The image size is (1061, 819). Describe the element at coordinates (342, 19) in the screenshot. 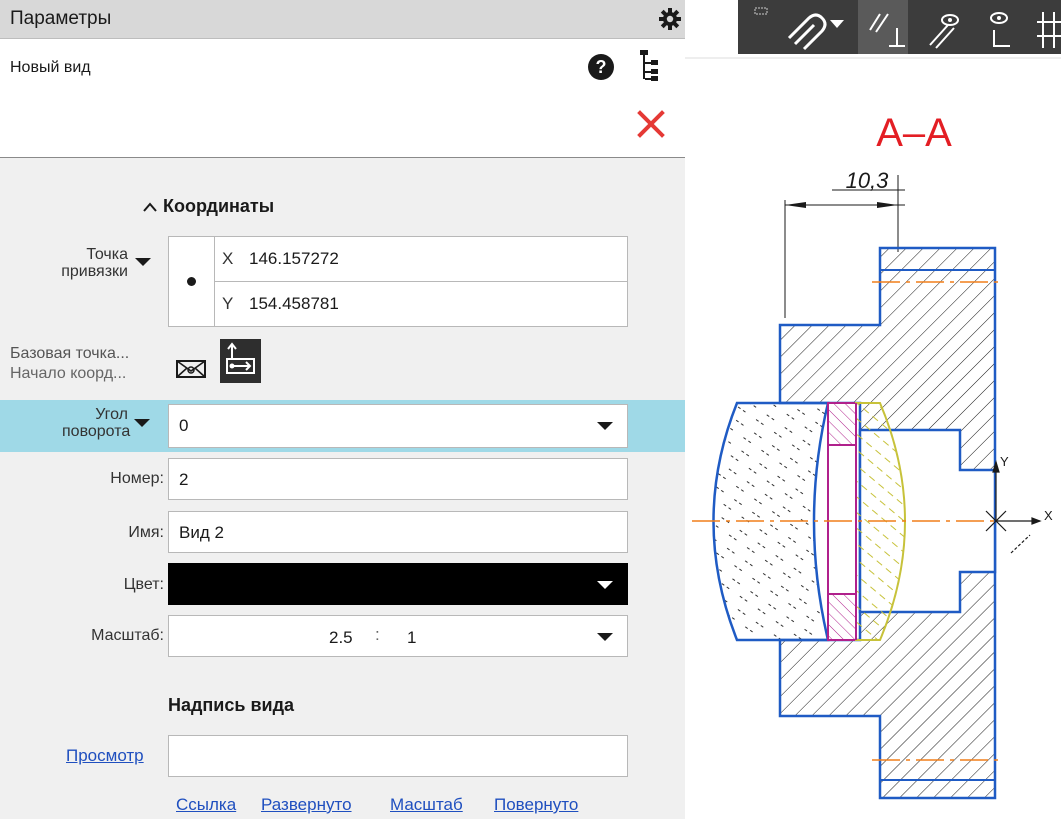

I see `panel-header: Параметры` at that location.